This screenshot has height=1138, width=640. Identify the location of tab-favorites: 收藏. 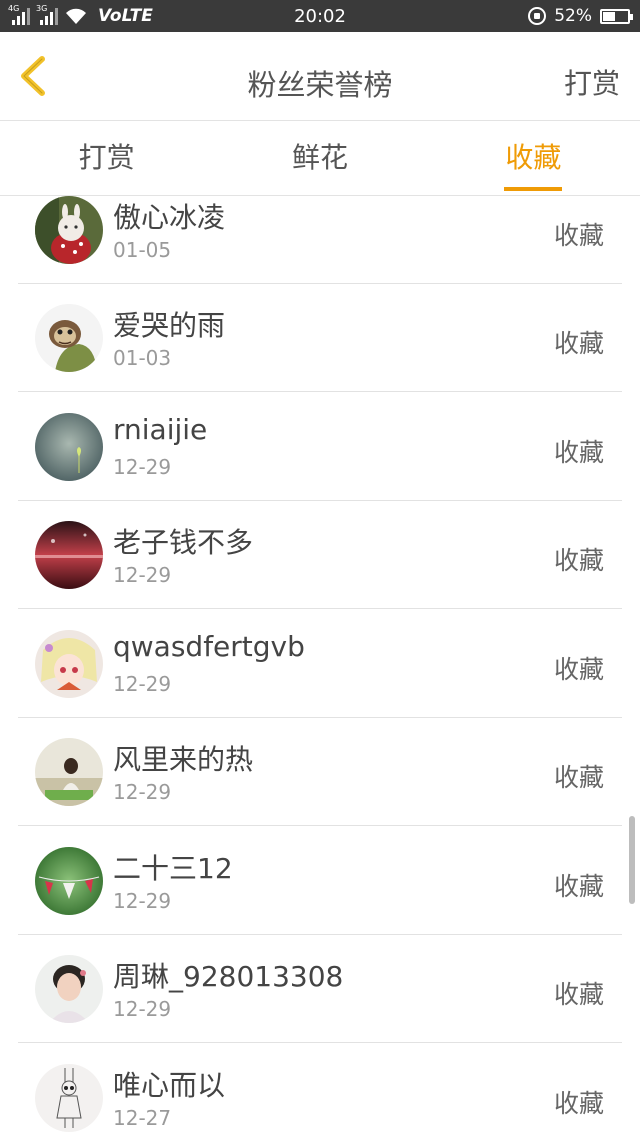
(533, 158).